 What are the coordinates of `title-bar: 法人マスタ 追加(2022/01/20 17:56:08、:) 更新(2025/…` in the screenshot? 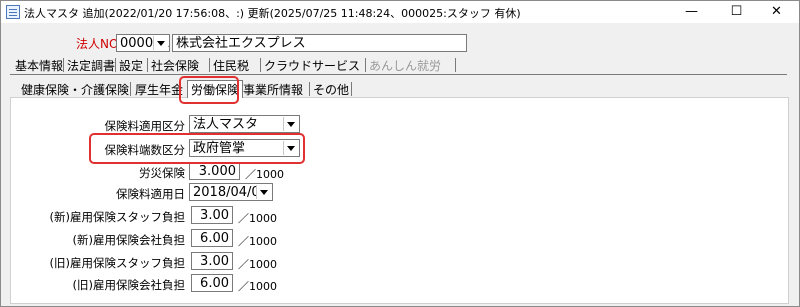 It's located at (400, 12).